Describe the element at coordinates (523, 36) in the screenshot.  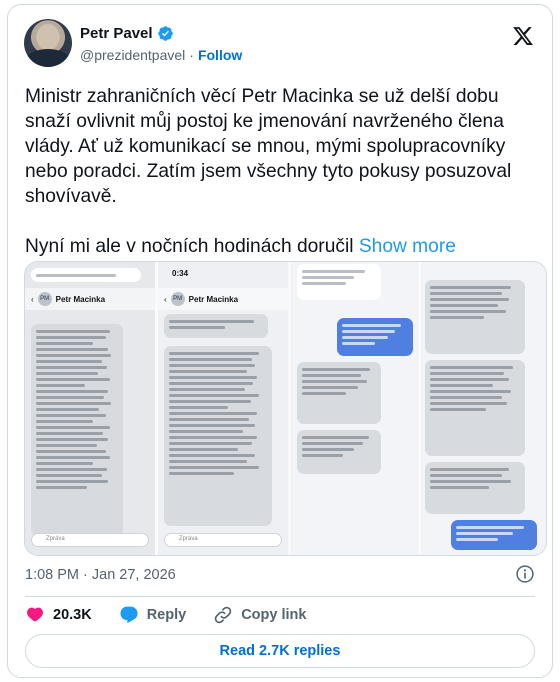
I see `x-logo-icon` at that location.